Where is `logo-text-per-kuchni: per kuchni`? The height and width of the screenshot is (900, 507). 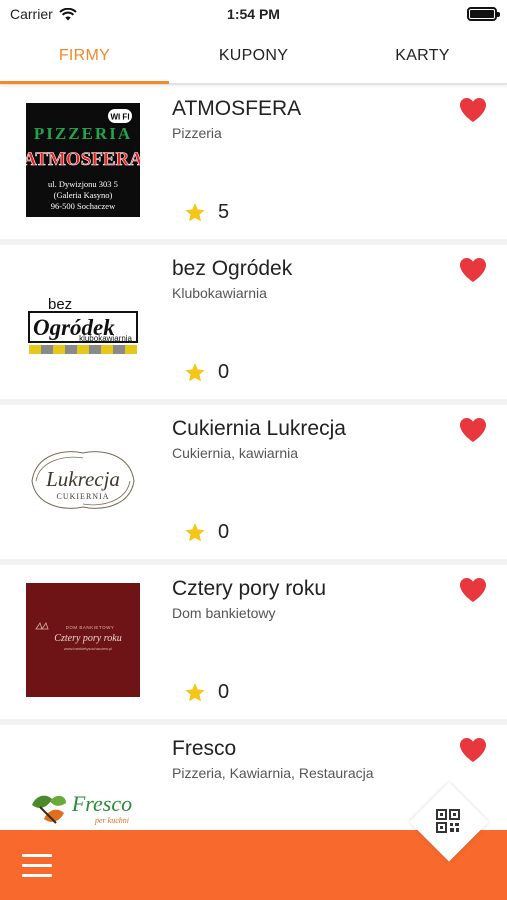
logo-text-per-kuchni: per kuchni is located at coordinates (111, 820).